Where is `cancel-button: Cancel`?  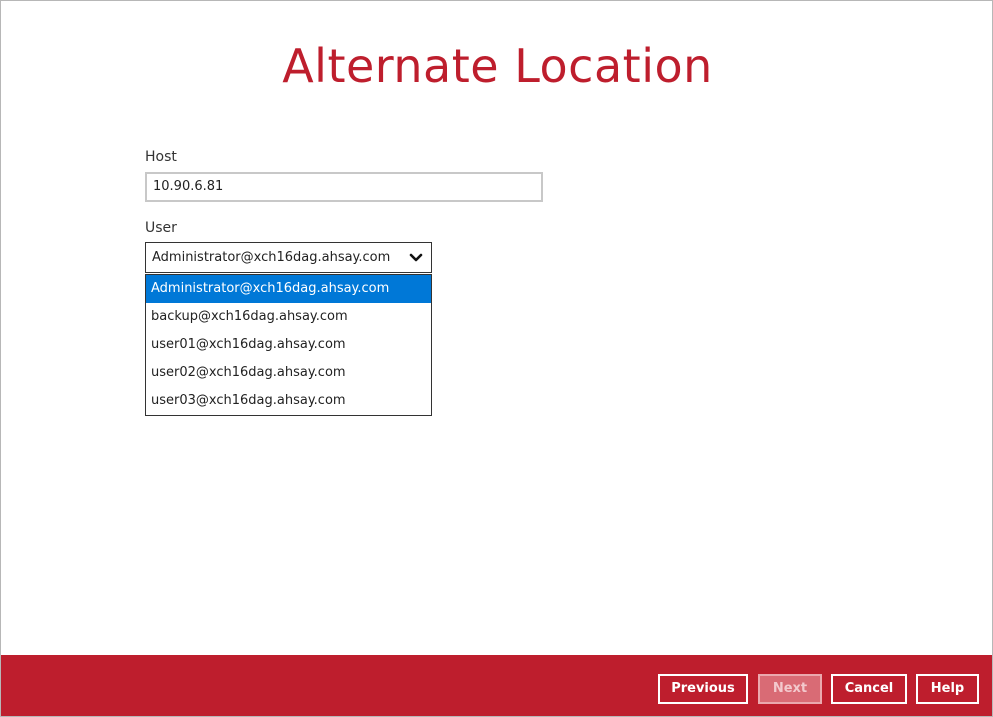 cancel-button: Cancel is located at coordinates (869, 689).